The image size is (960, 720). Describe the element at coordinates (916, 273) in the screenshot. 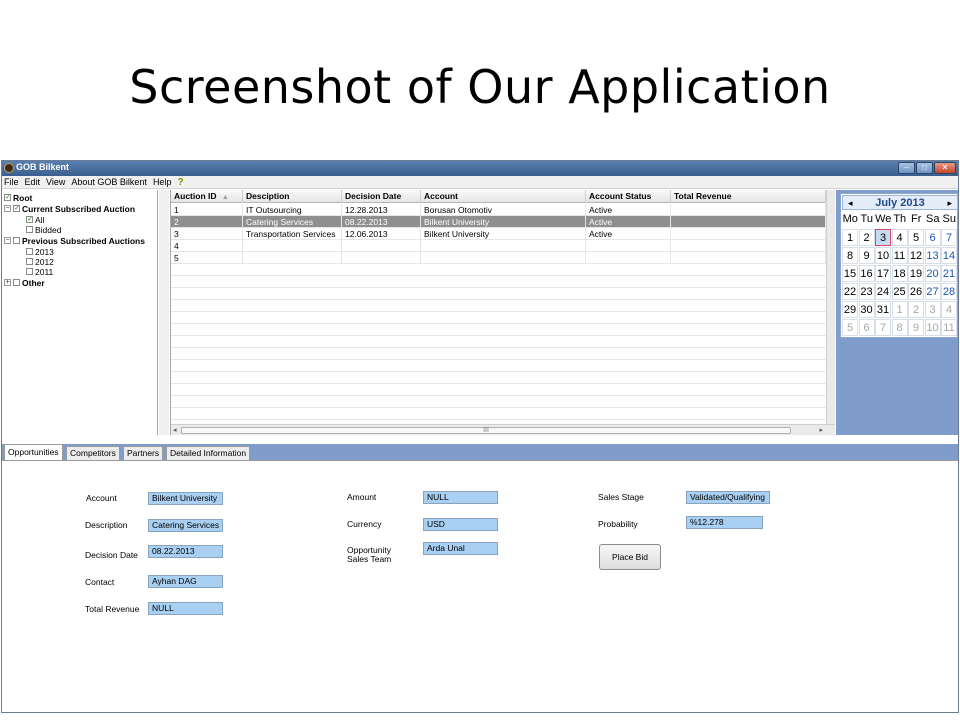

I see `calendar-day: 19` at that location.